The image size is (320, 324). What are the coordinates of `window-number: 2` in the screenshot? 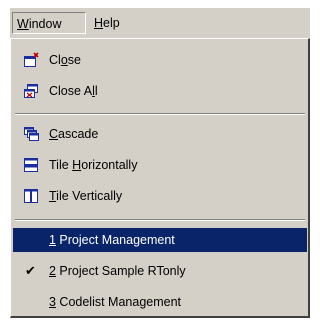 It's located at (52, 271).